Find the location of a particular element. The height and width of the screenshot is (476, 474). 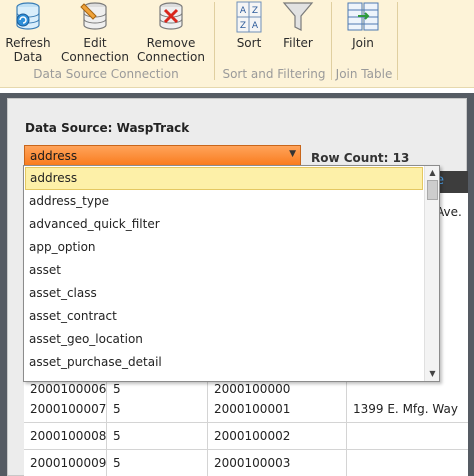

dropdown-item-asset-contract: asset_contract is located at coordinates (224, 316).